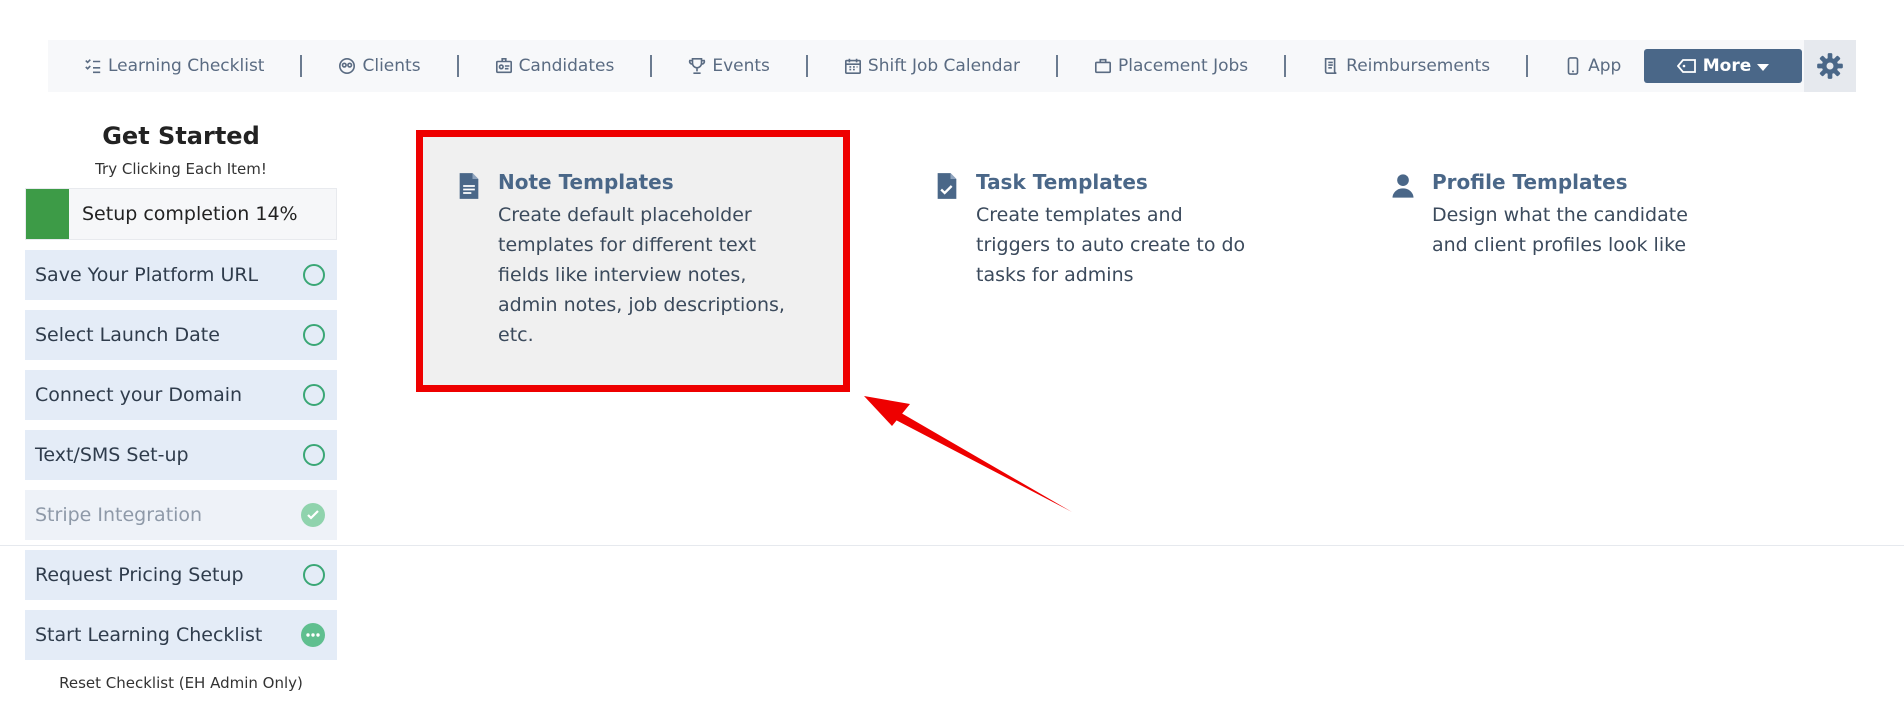 The image size is (1904, 703). What do you see at coordinates (139, 575) in the screenshot?
I see `checklist-item-label: Request Pricing Setup` at bounding box center [139, 575].